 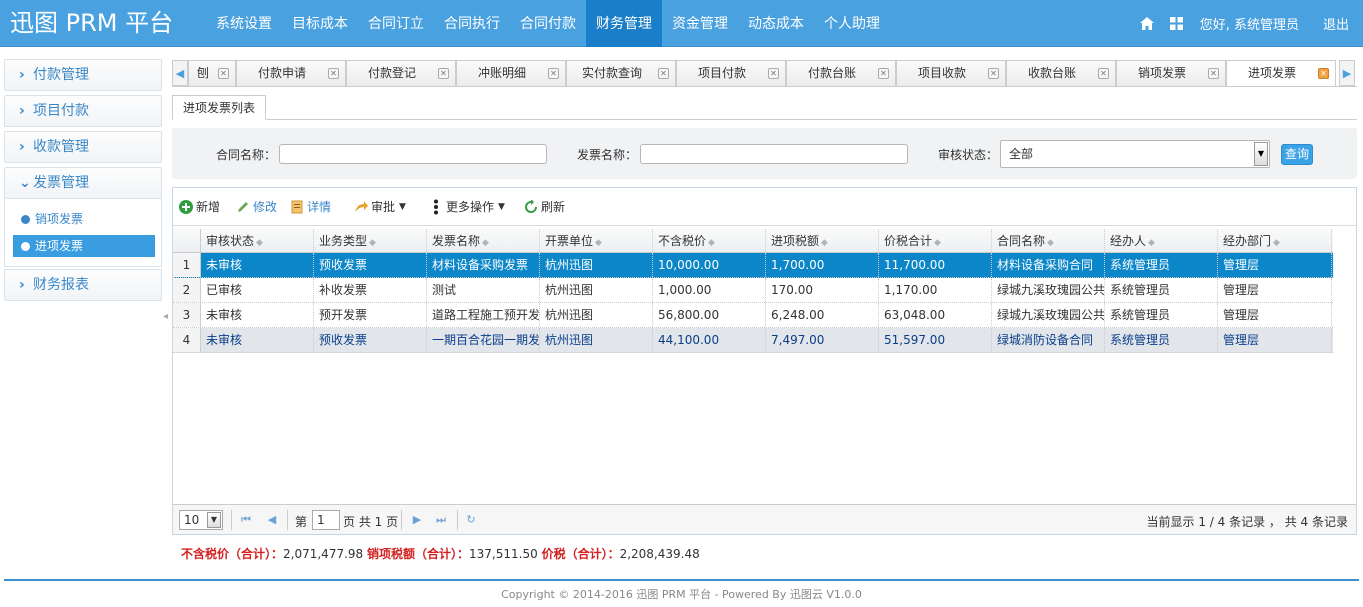 What do you see at coordinates (1146, 24) in the screenshot?
I see `home-icon` at bounding box center [1146, 24].